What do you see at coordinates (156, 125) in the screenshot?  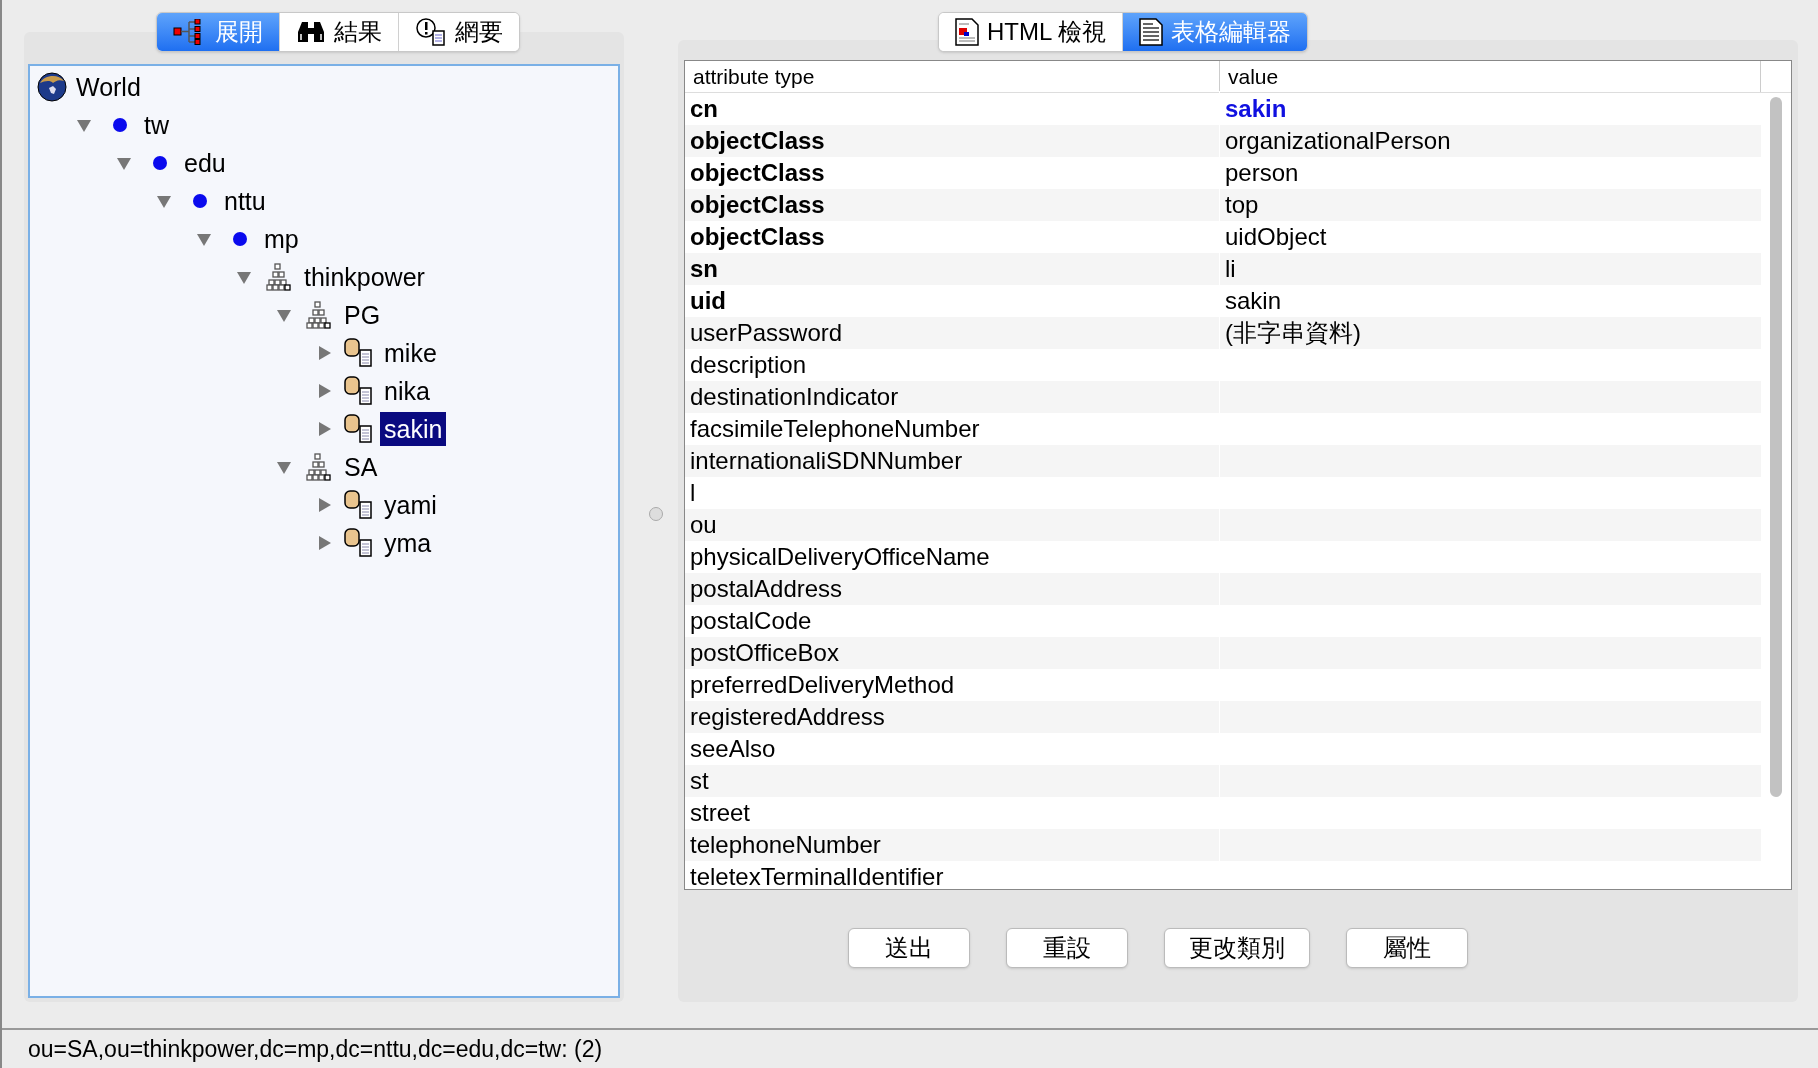 I see `tree-item: tw` at bounding box center [156, 125].